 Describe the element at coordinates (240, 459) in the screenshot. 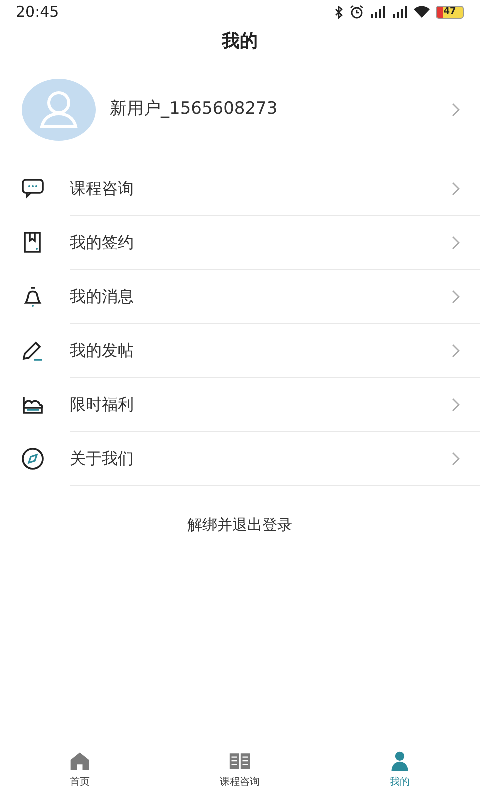

I see `menu-item: 关于我们` at that location.